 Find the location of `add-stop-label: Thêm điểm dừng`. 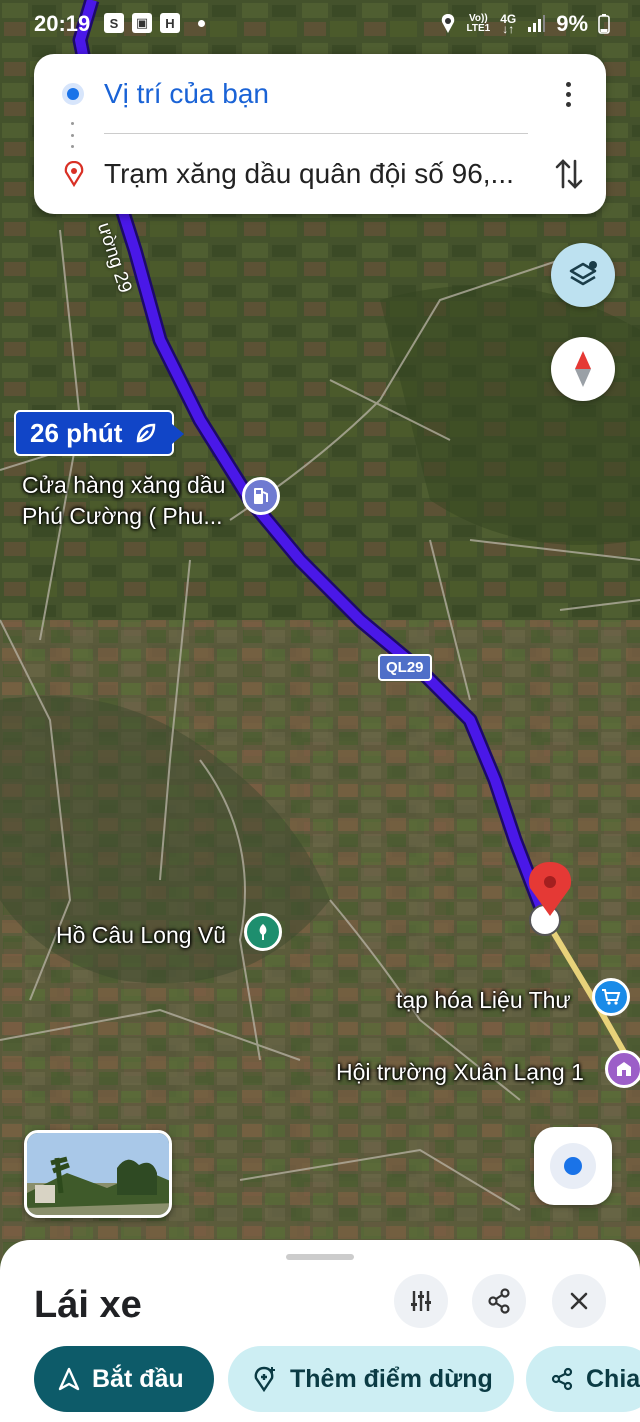

add-stop-label: Thêm điểm dừng is located at coordinates (391, 1378).